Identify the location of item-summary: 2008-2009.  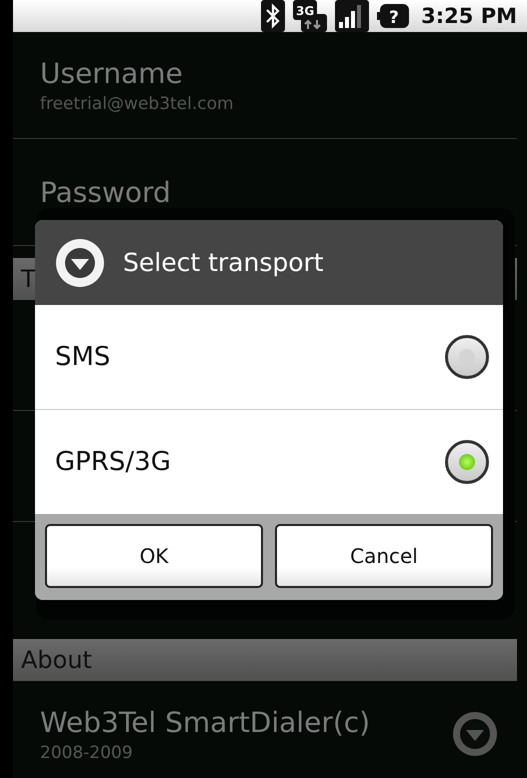
(87, 752).